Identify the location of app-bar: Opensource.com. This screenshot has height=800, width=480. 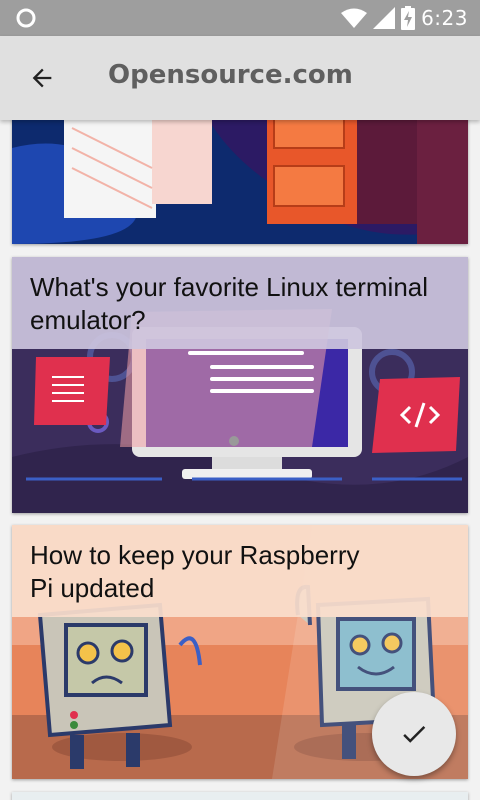
(240, 78).